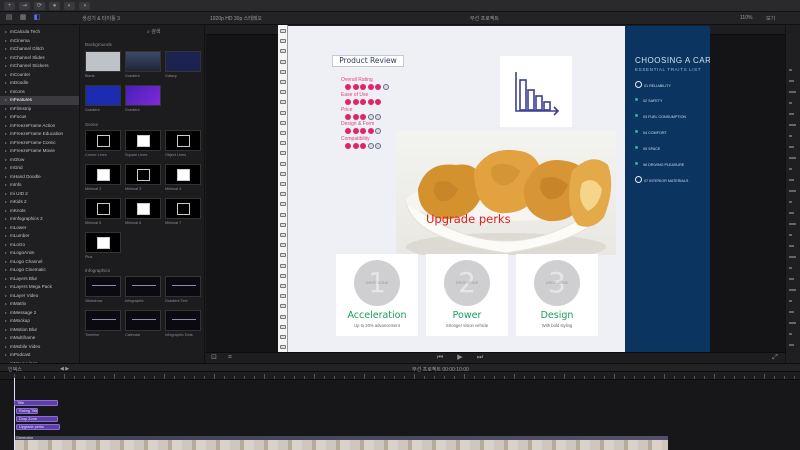 The width and height of the screenshot is (800, 450). What do you see at coordinates (39, 168) in the screenshot?
I see `library-item: ▸ mGrid` at bounding box center [39, 168].